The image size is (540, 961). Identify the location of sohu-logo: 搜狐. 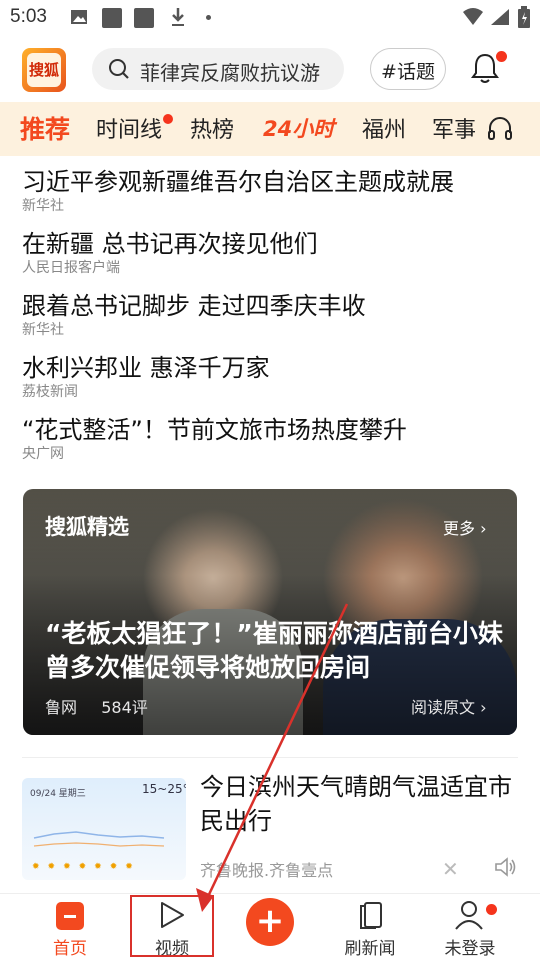
(44, 70).